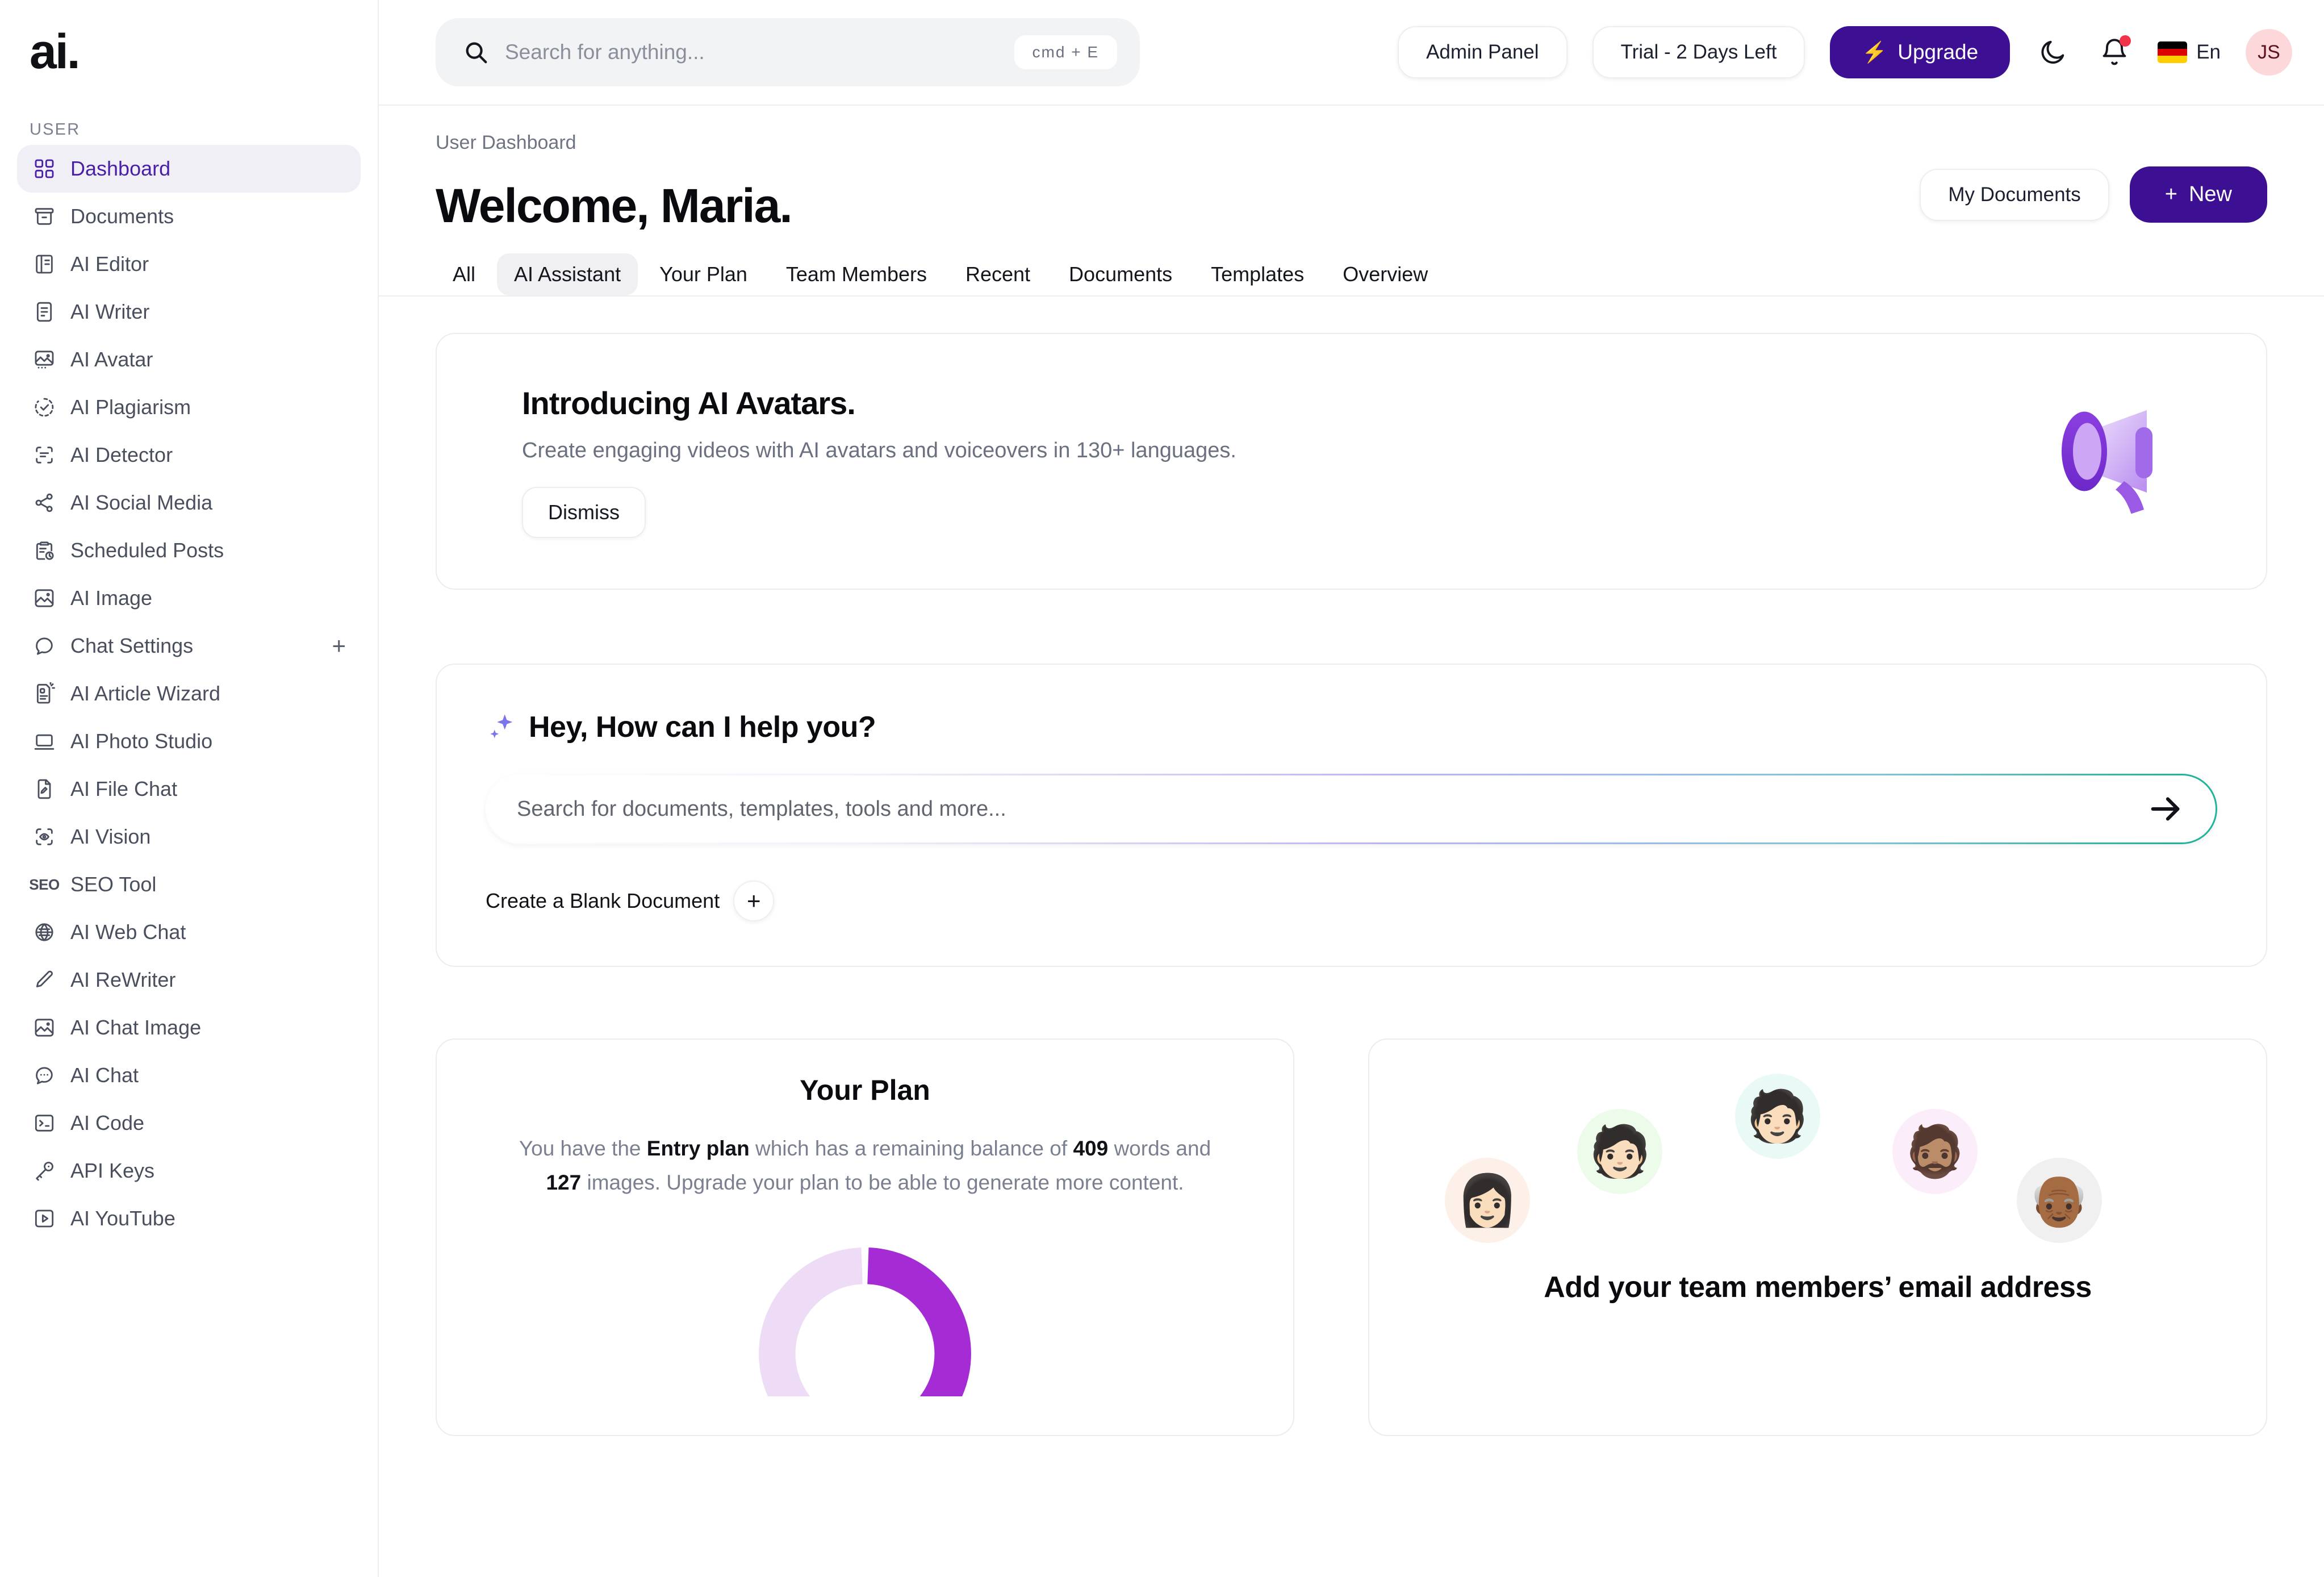 This screenshot has height=1577, width=2324. Describe the element at coordinates (189, 1075) in the screenshot. I see `sidebar-item-ai-chat: AI Chat` at that location.